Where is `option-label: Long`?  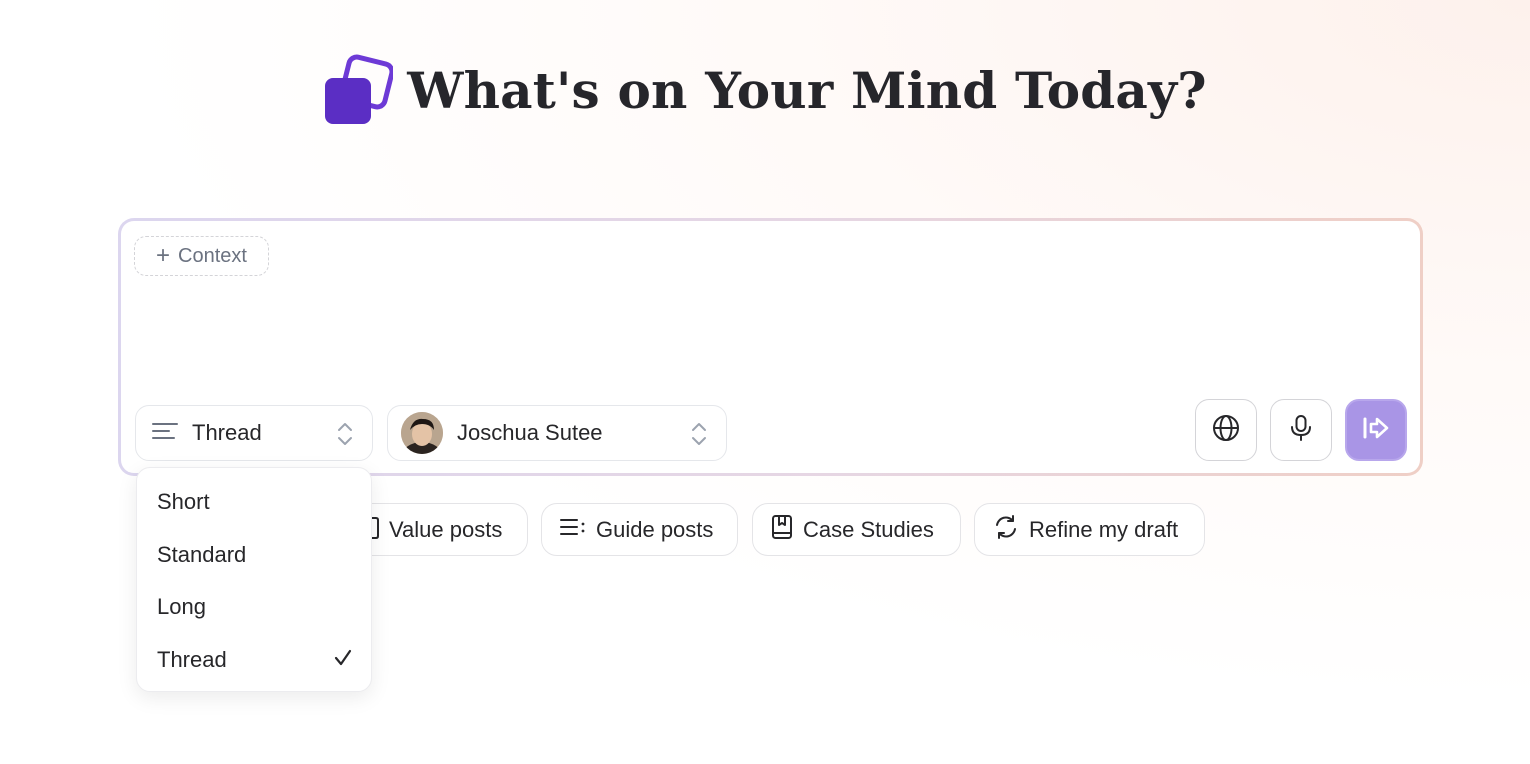 option-label: Long is located at coordinates (181, 607).